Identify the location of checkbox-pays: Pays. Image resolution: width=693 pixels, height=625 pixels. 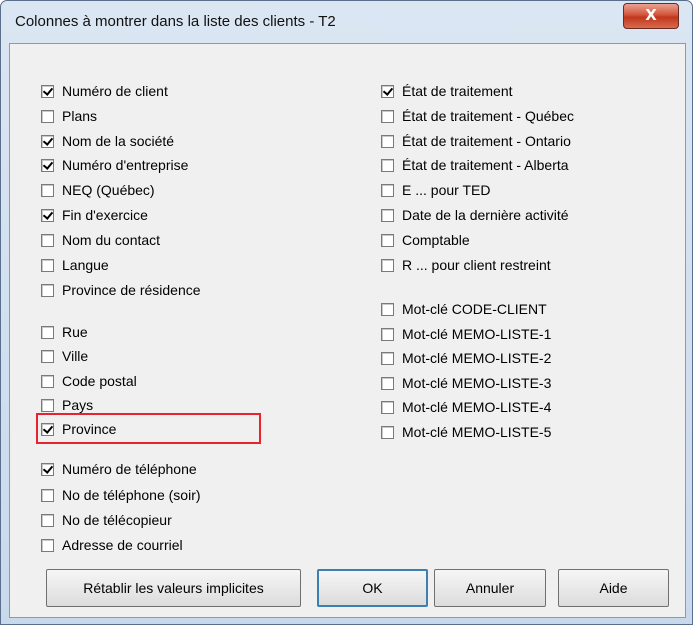
(67, 405).